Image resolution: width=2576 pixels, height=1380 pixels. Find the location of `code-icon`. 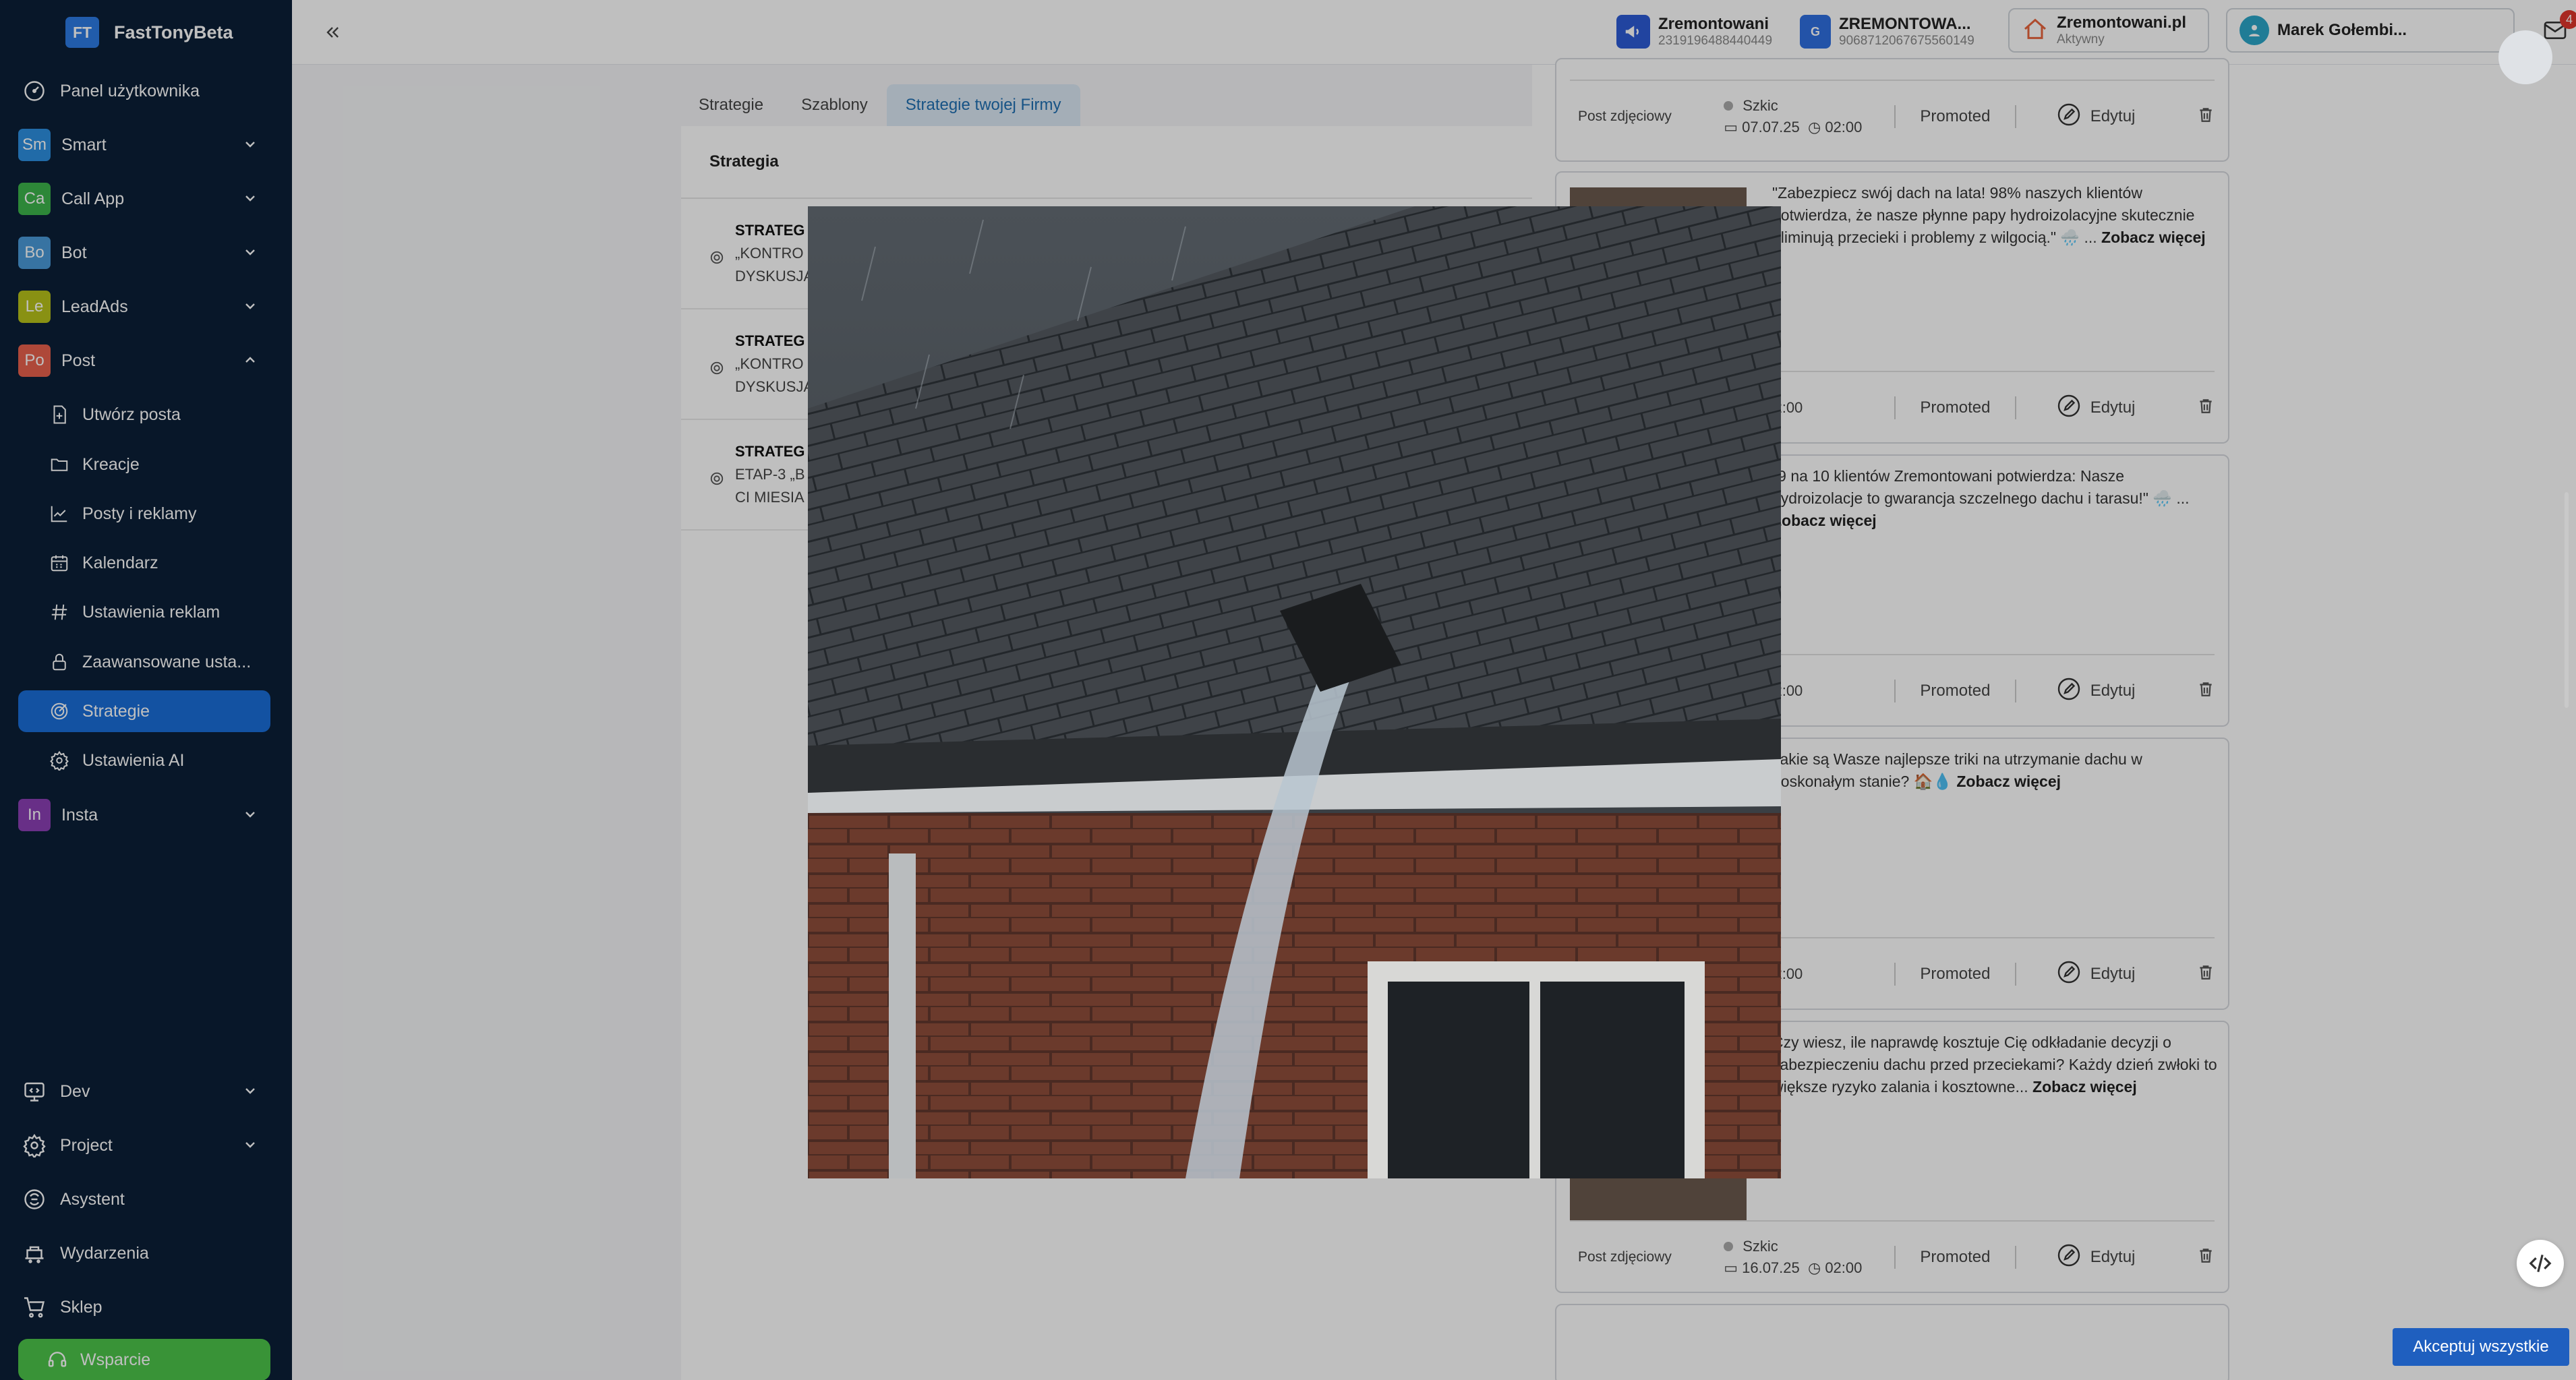

code-icon is located at coordinates (2541, 1263).